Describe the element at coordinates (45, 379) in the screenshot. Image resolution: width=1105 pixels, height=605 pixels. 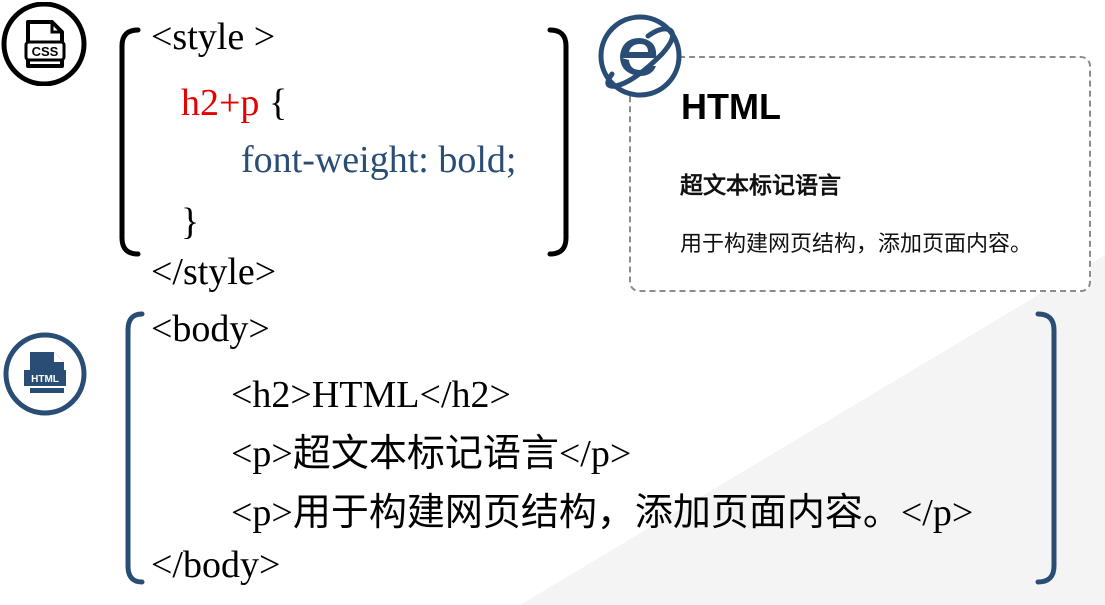
I see `html-icon-label: HTML` at that location.